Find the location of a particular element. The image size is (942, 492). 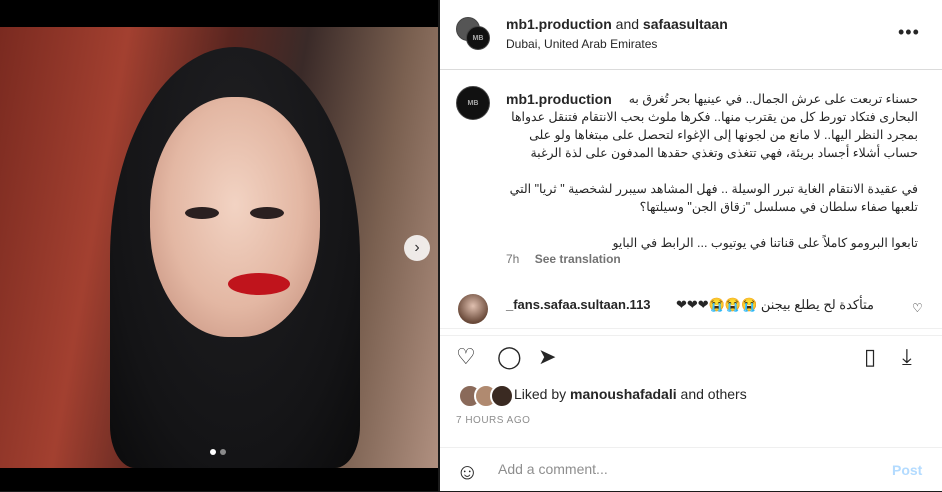

emoji-icon: ☺ is located at coordinates (467, 472).